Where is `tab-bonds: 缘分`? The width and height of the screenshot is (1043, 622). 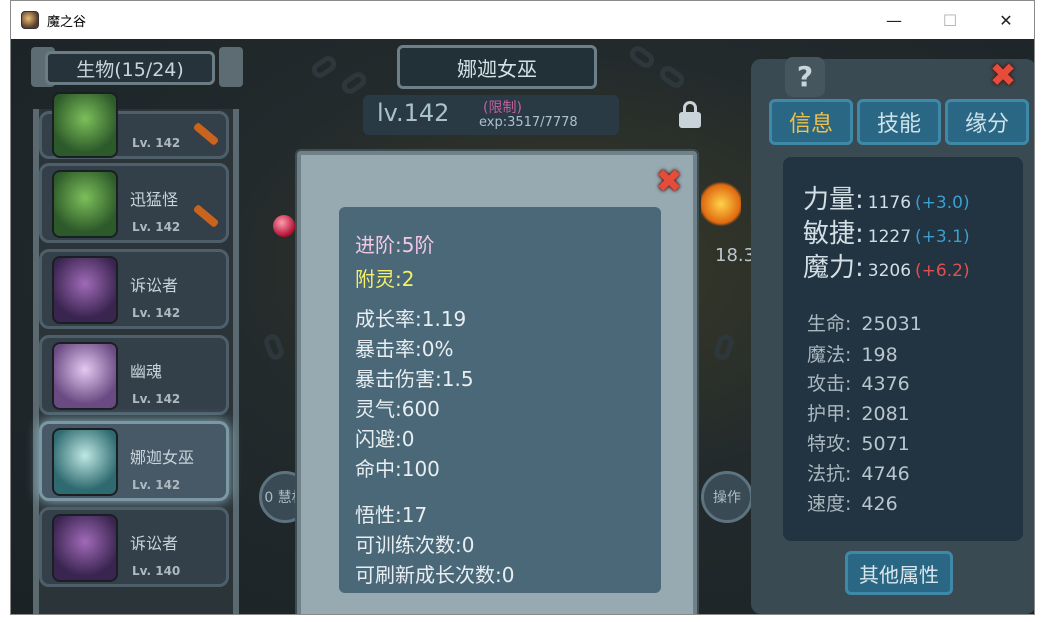
tab-bonds: 缘分 is located at coordinates (987, 122).